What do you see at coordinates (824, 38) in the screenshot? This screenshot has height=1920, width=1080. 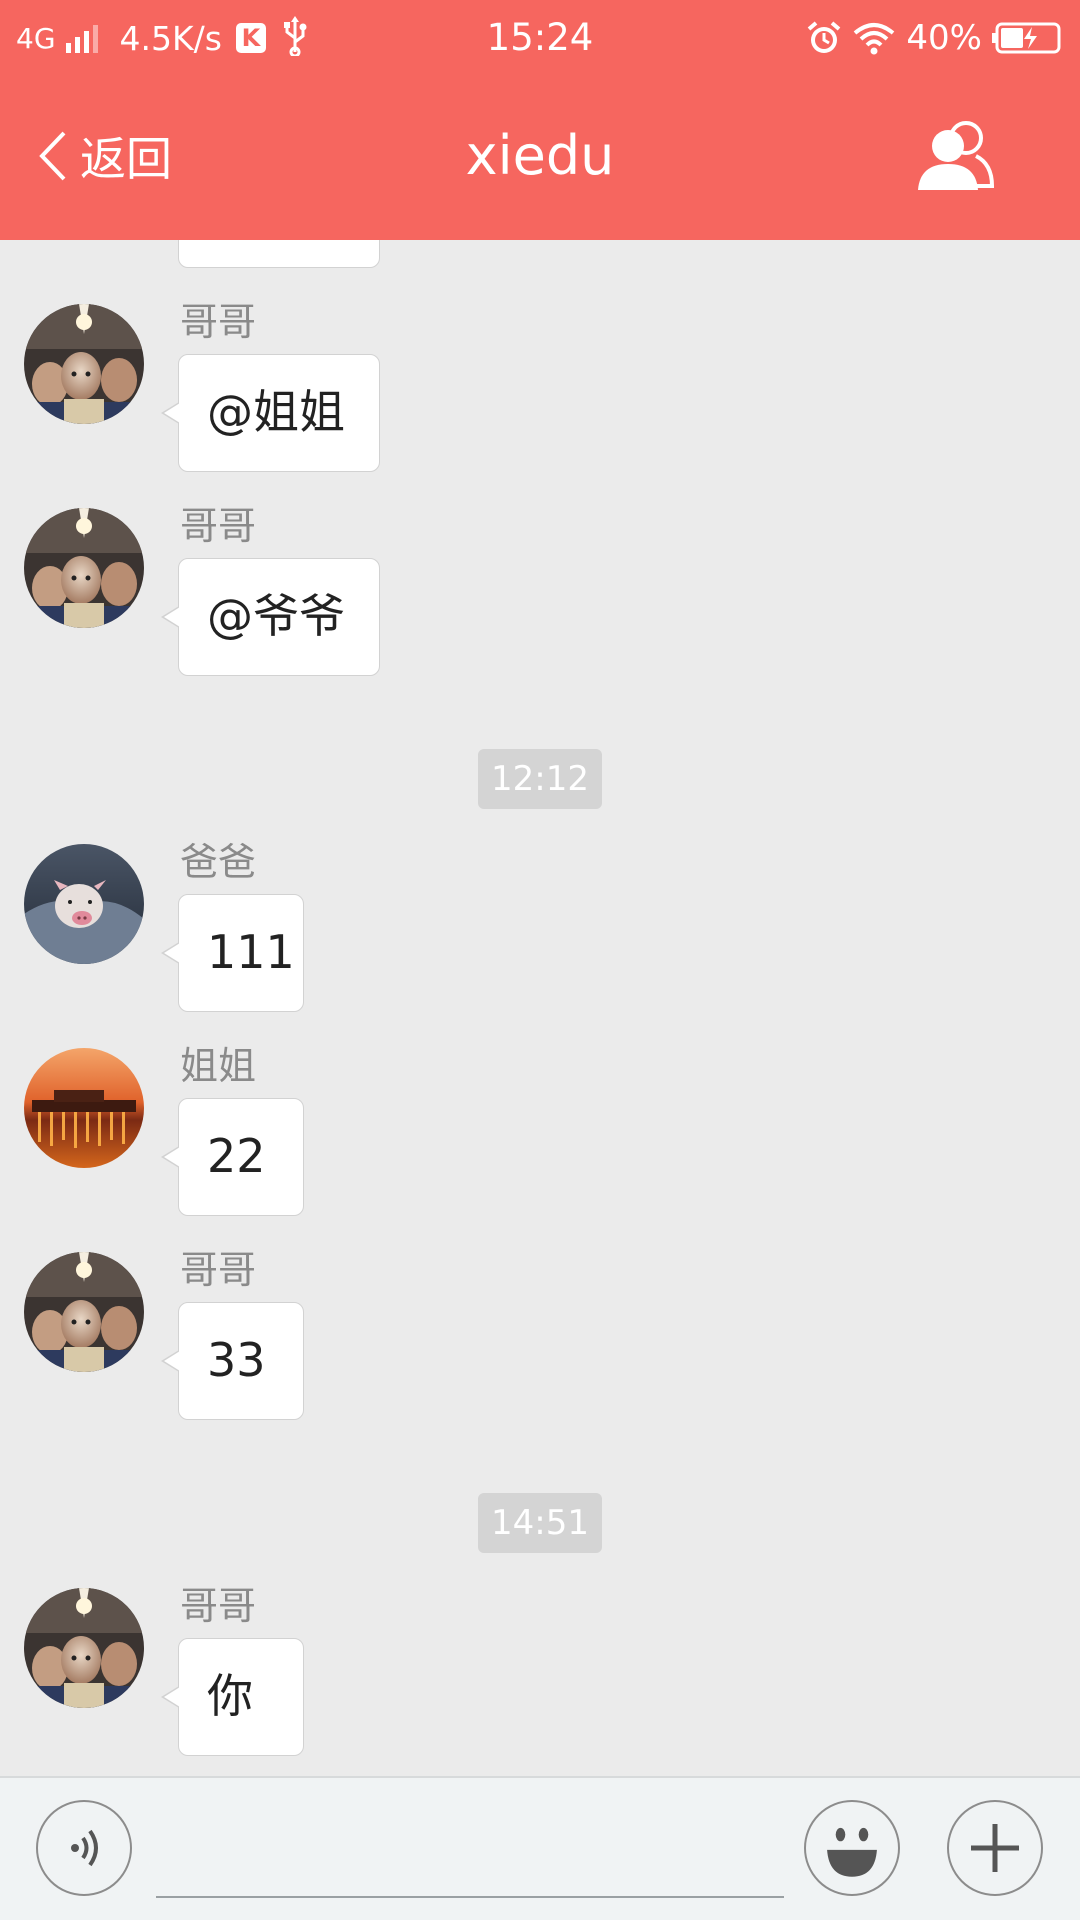 I see `alarm-icon` at bounding box center [824, 38].